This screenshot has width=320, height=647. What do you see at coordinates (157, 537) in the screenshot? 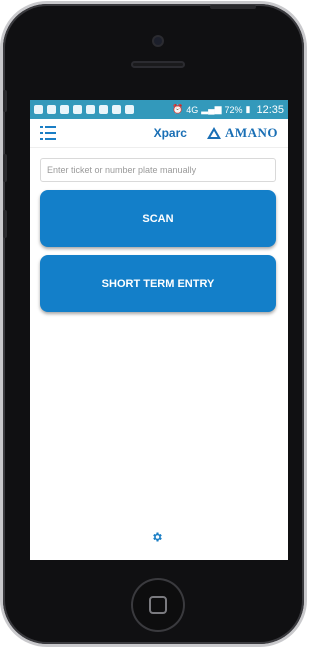
I see `gear-icon` at bounding box center [157, 537].